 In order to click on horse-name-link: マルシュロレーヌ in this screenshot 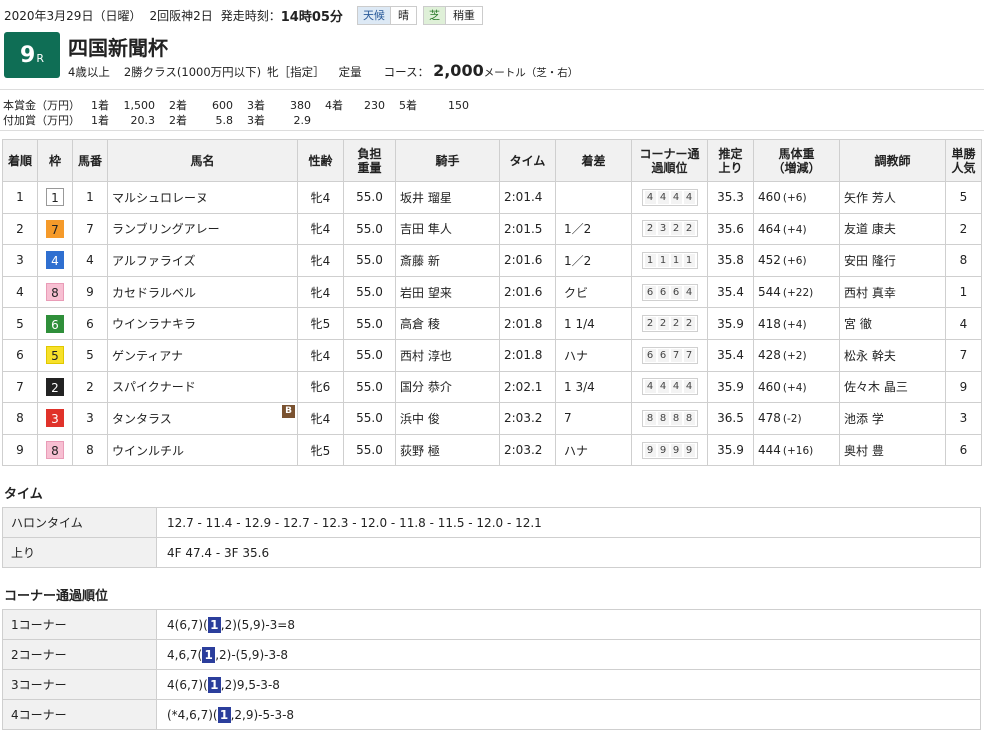, I will do `click(160, 198)`.